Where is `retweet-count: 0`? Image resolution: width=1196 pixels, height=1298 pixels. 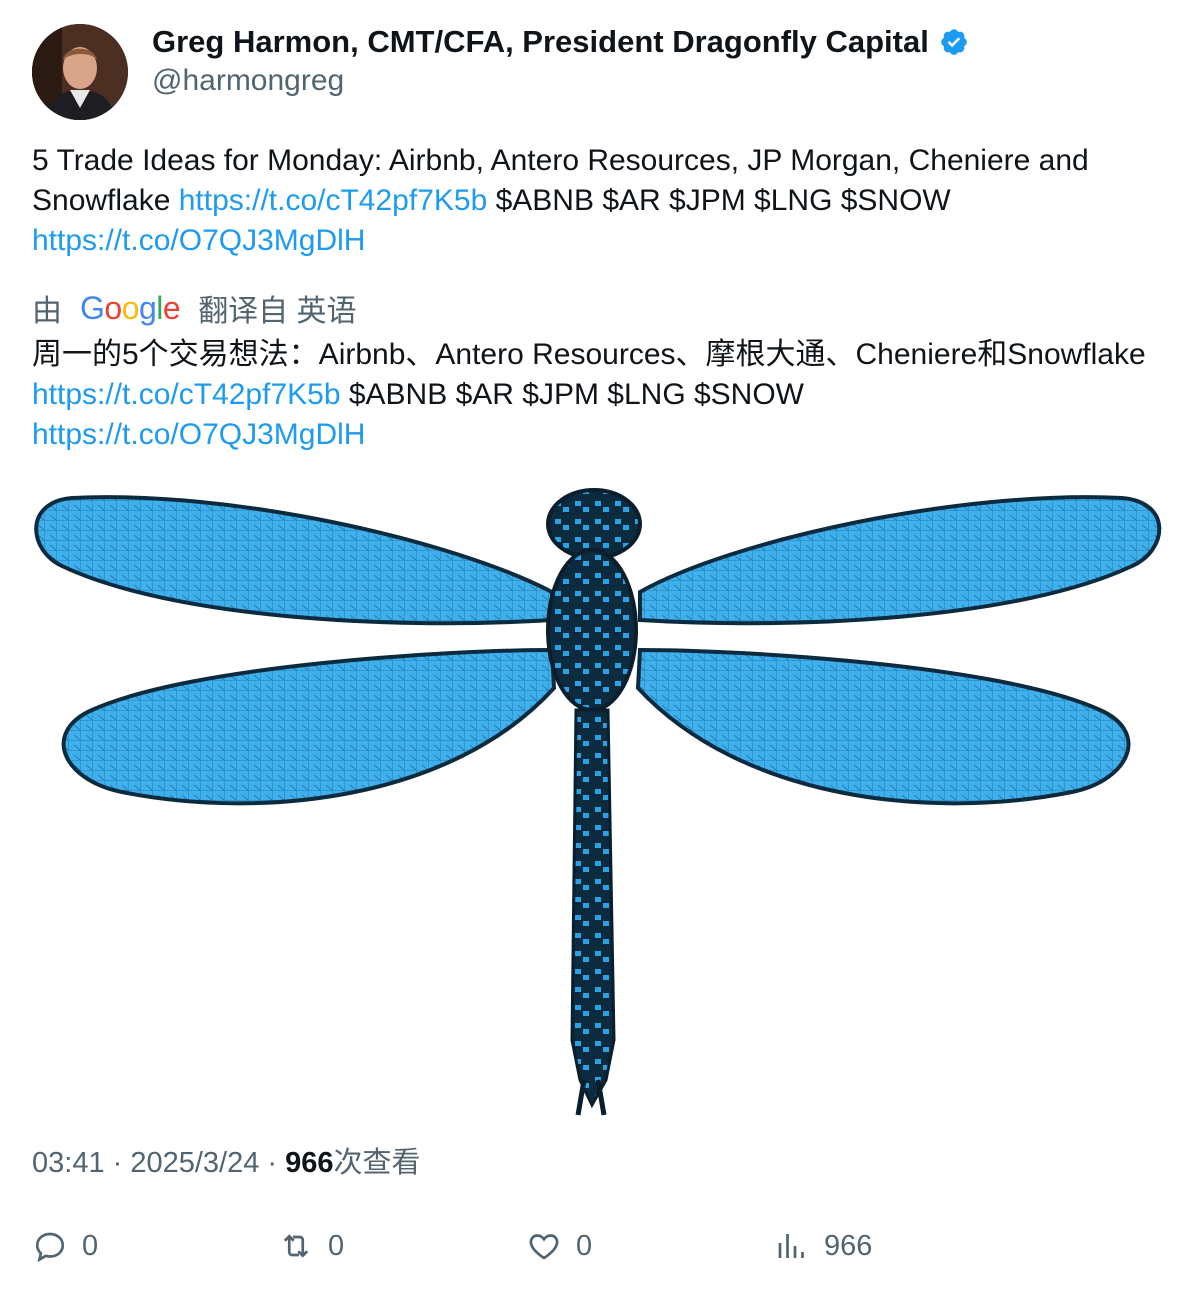 retweet-count: 0 is located at coordinates (336, 1245).